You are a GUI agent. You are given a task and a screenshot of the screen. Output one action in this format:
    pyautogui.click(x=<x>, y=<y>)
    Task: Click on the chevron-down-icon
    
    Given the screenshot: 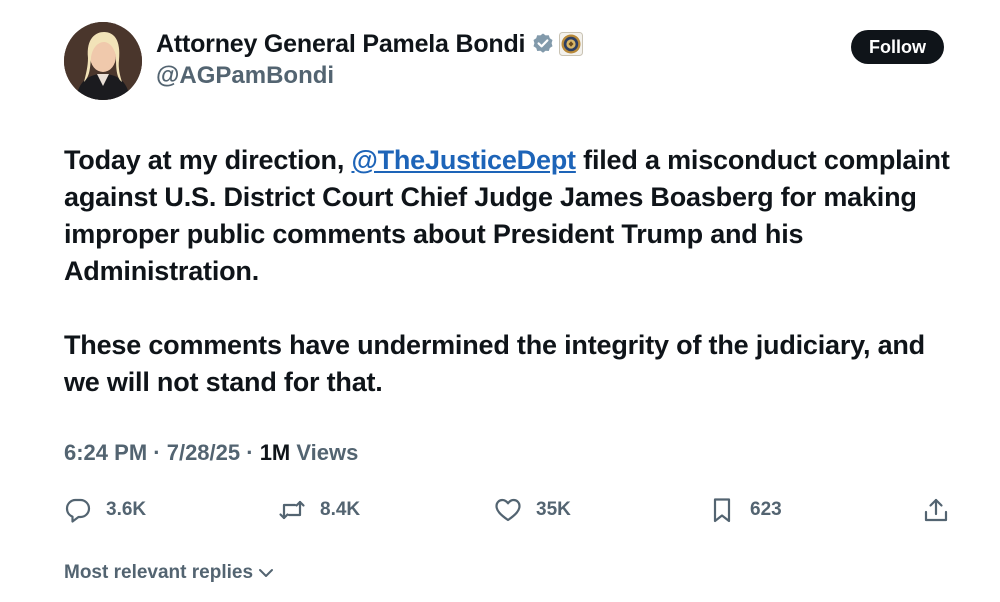 What is the action you would take?
    pyautogui.click(x=266, y=573)
    